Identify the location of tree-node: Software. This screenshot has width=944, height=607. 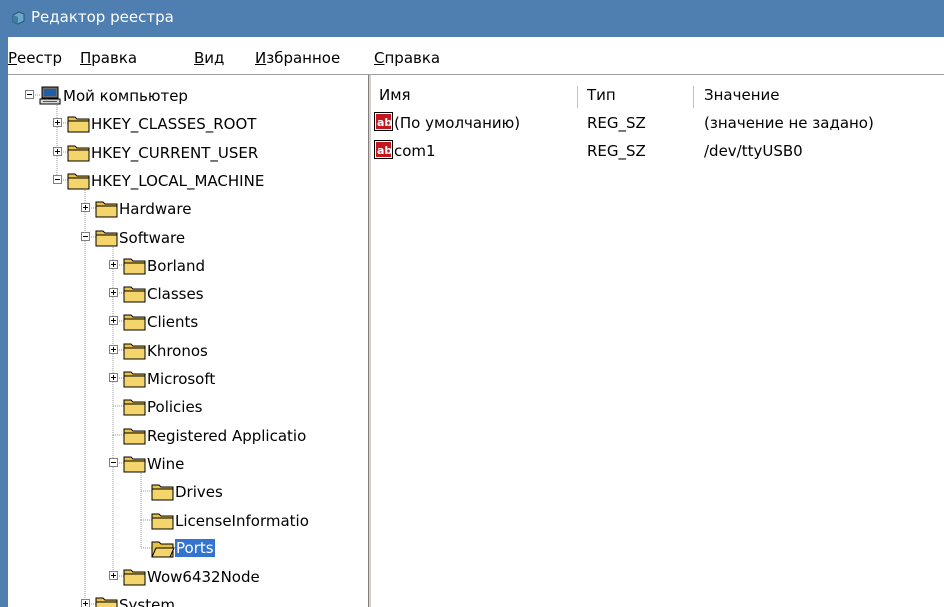
(188, 238).